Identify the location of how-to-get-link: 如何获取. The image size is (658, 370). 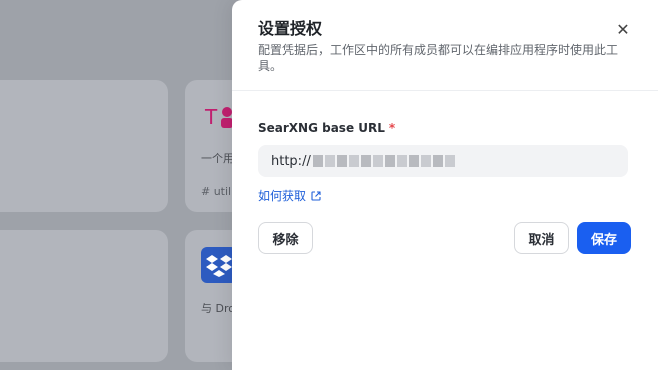
(290, 195).